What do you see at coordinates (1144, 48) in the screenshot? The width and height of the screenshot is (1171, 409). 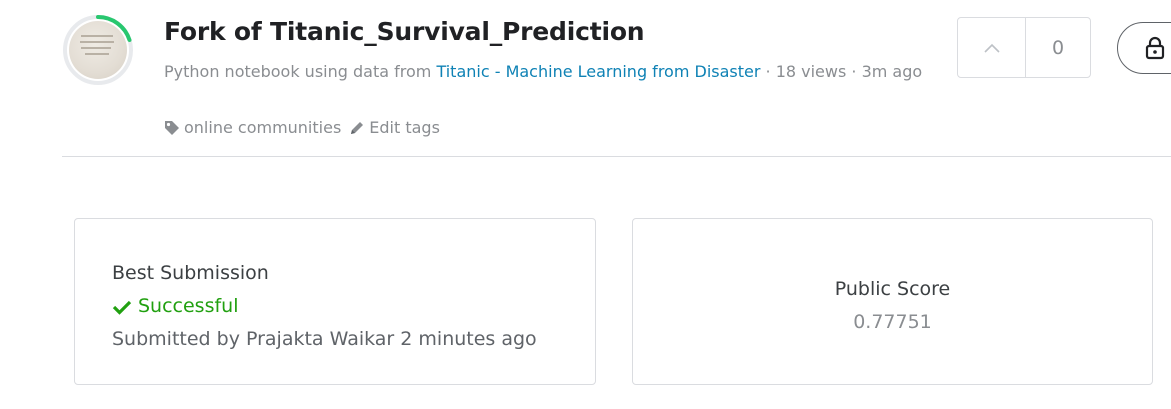 I see `privacy-lock-button` at bounding box center [1144, 48].